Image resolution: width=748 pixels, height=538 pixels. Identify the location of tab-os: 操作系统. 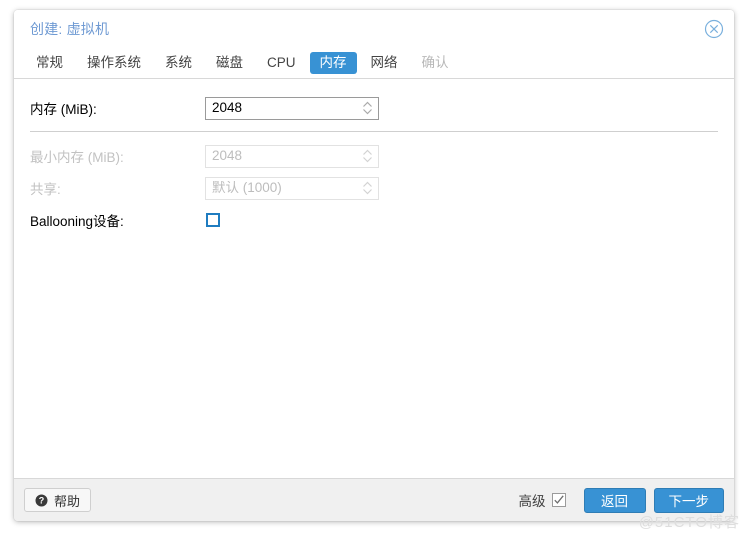
(114, 63).